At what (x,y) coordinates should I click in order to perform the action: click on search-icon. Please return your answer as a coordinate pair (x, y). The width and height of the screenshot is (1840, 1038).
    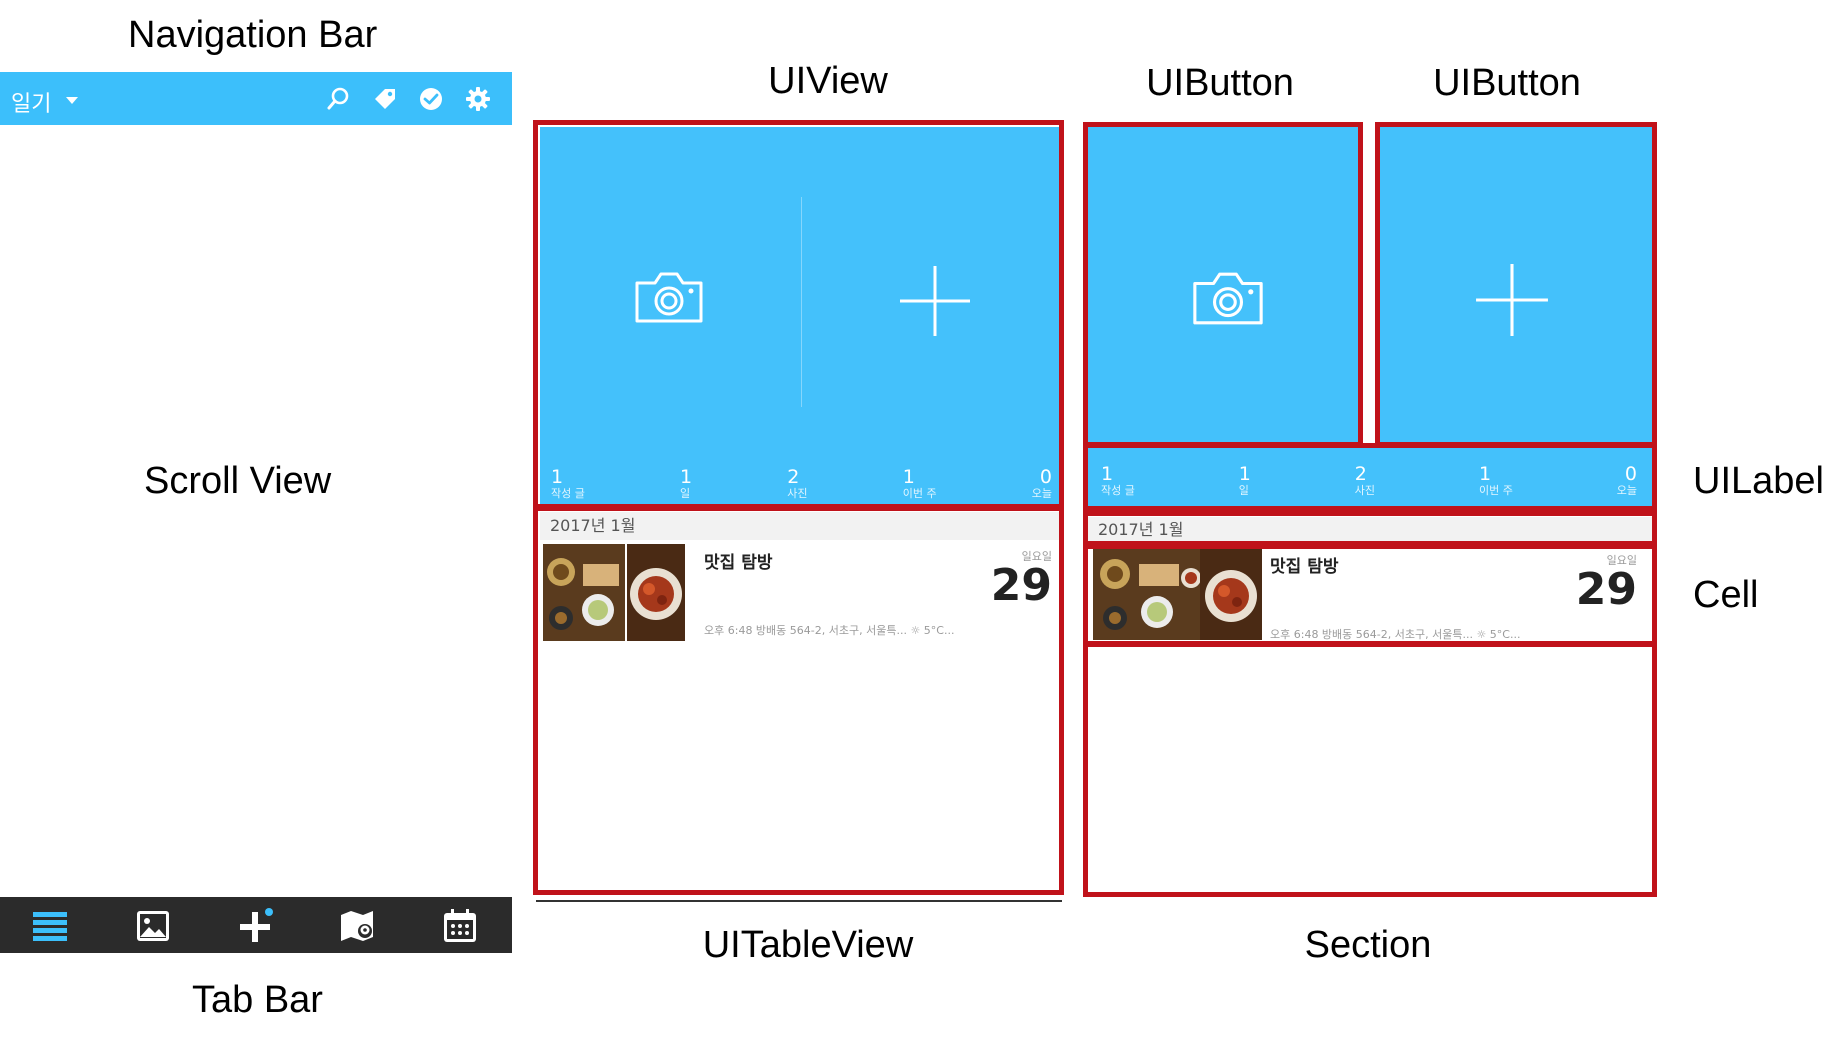
    Looking at the image, I should click on (338, 99).